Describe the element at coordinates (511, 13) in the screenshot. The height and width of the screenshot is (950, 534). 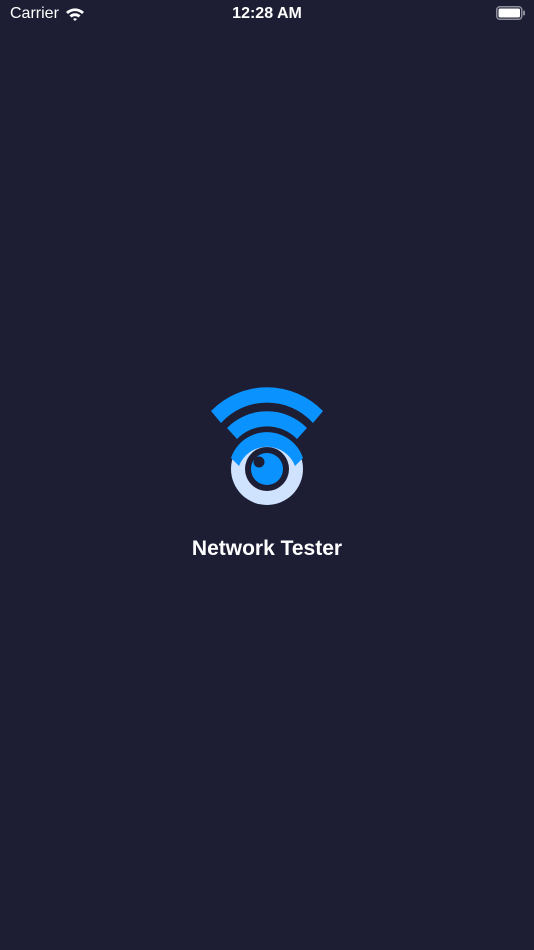
I see `battery-icon` at that location.